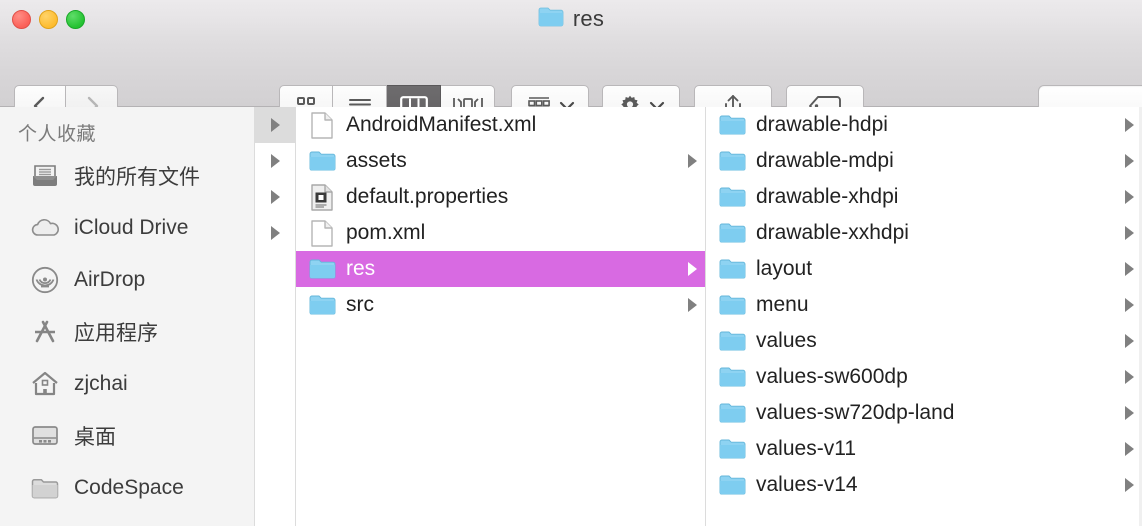 The width and height of the screenshot is (1142, 526). Describe the element at coordinates (588, 18) in the screenshot. I see `window-title-text: res` at that location.